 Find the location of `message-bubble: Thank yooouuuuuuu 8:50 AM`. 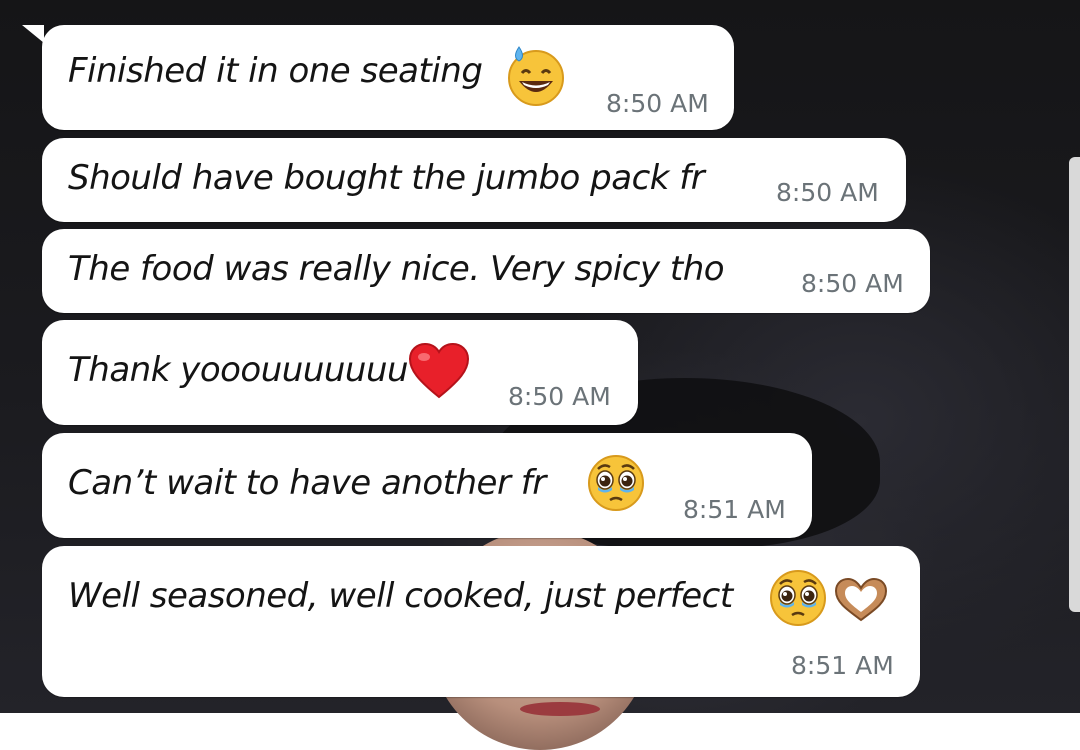

message-bubble: Thank yooouuuuuuu 8:50 AM is located at coordinates (340, 372).